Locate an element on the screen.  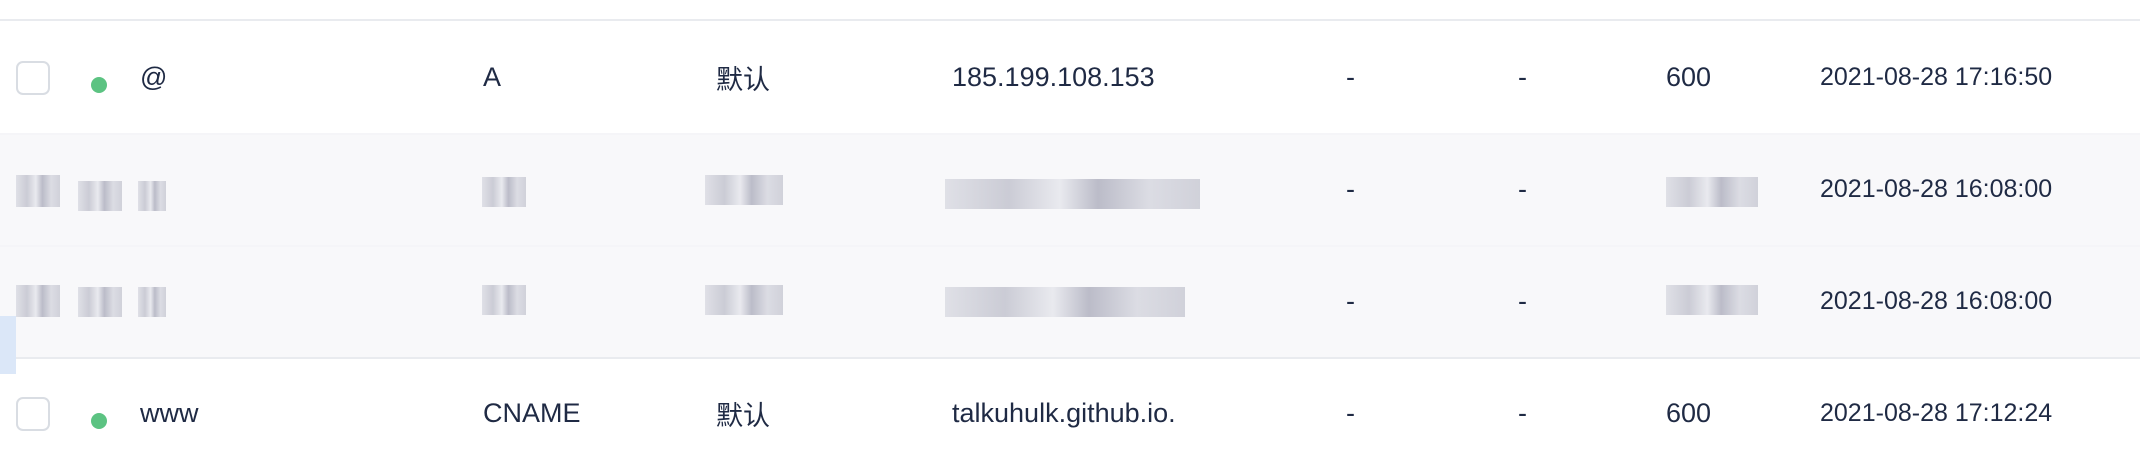
record-value-cell: 185.199.108.153 is located at coordinates (1053, 76).